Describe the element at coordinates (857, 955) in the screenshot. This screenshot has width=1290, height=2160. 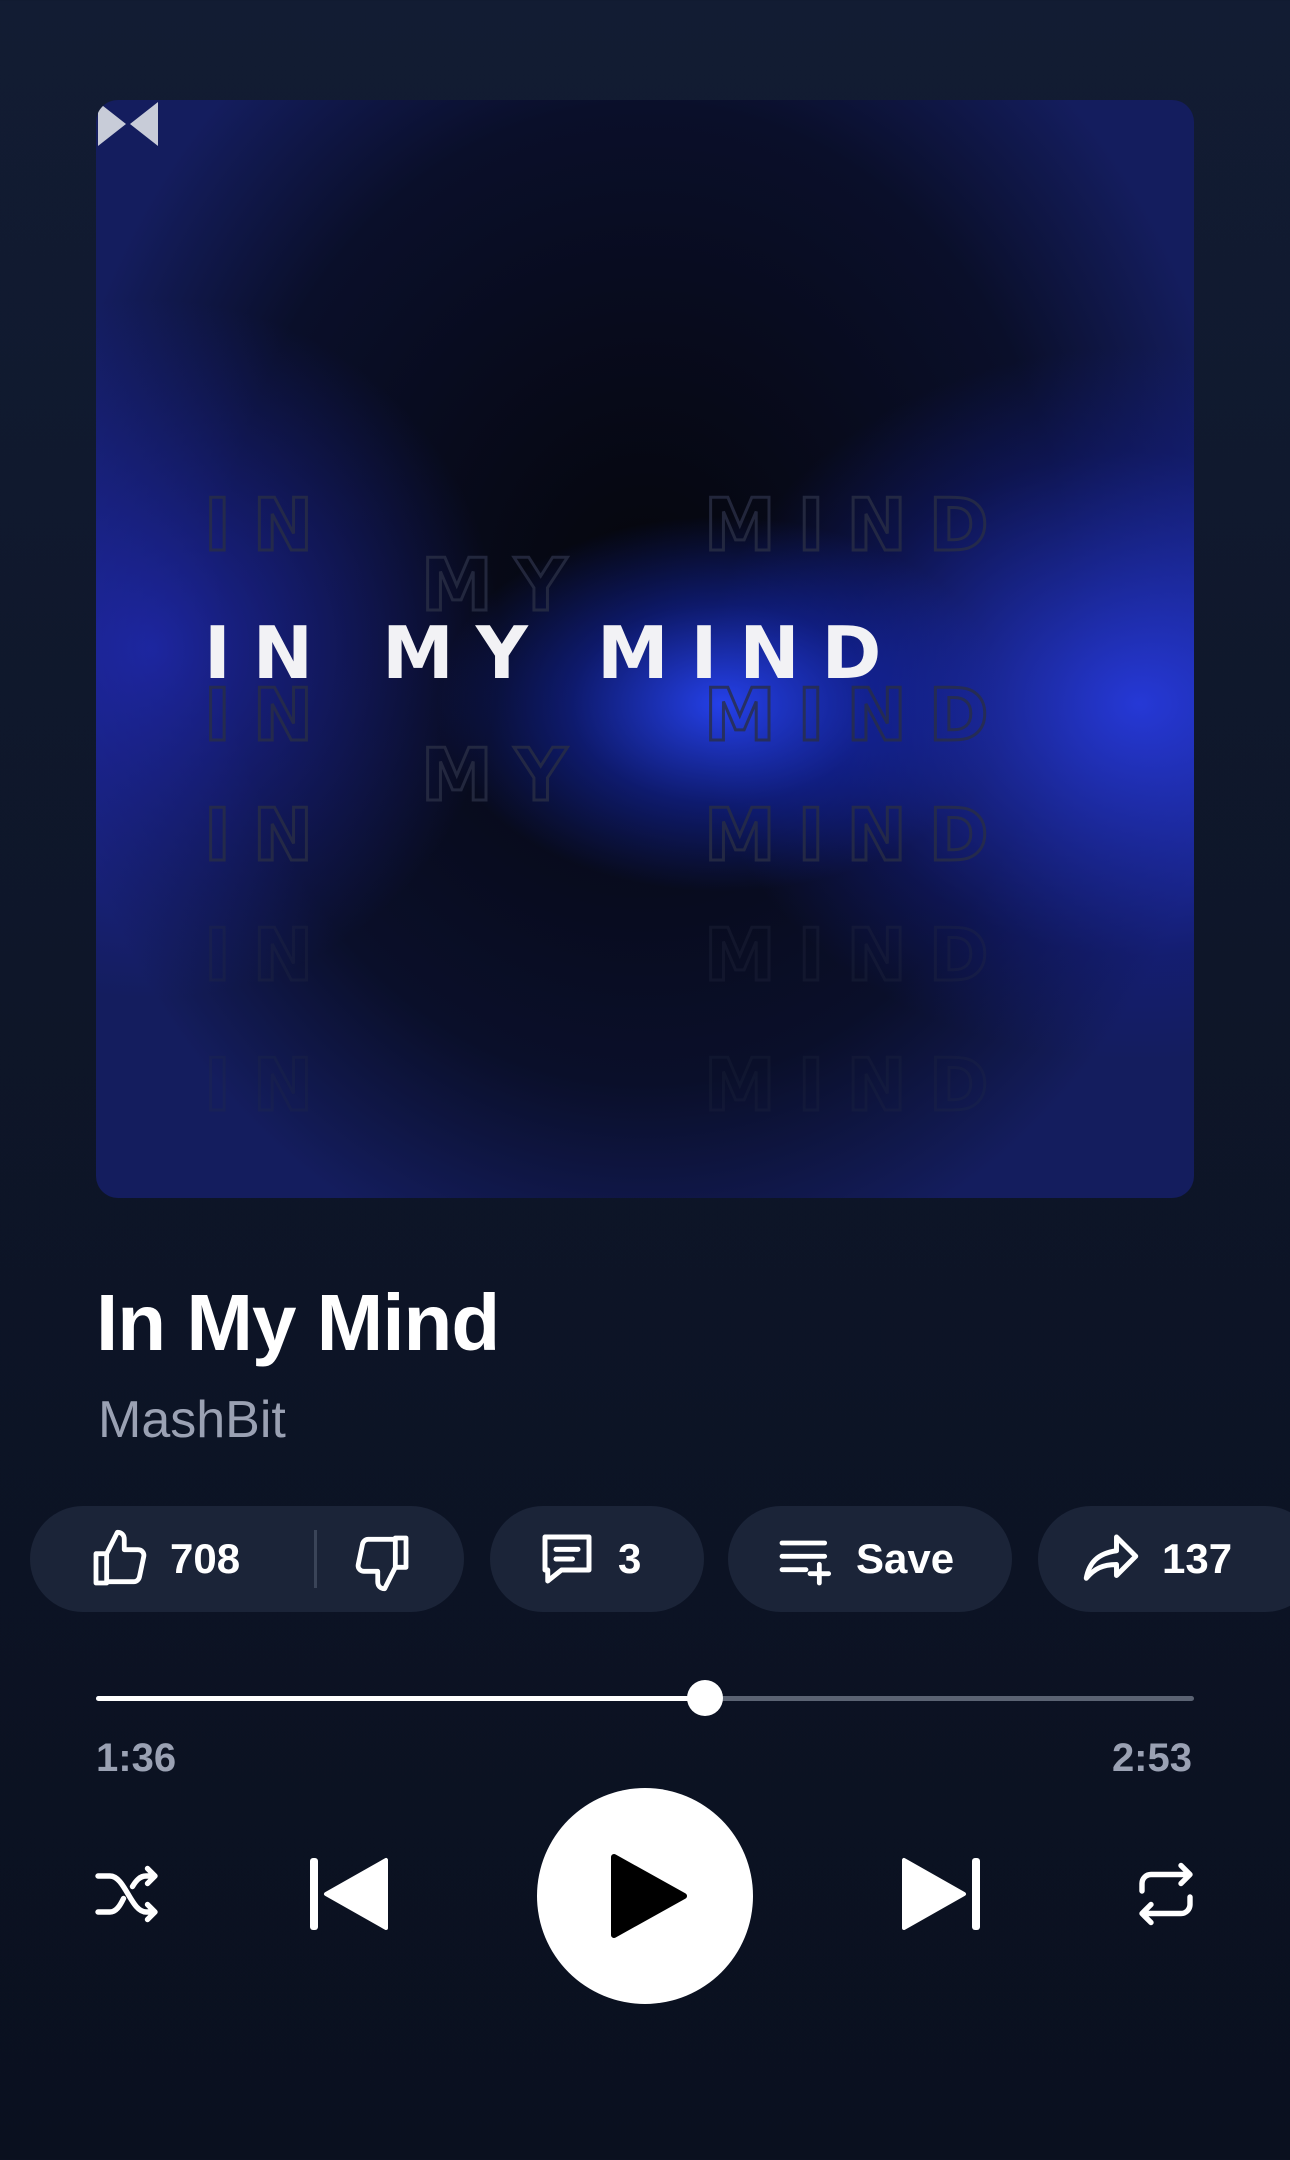
I see `cover-echo-mind-4: MIND` at that location.